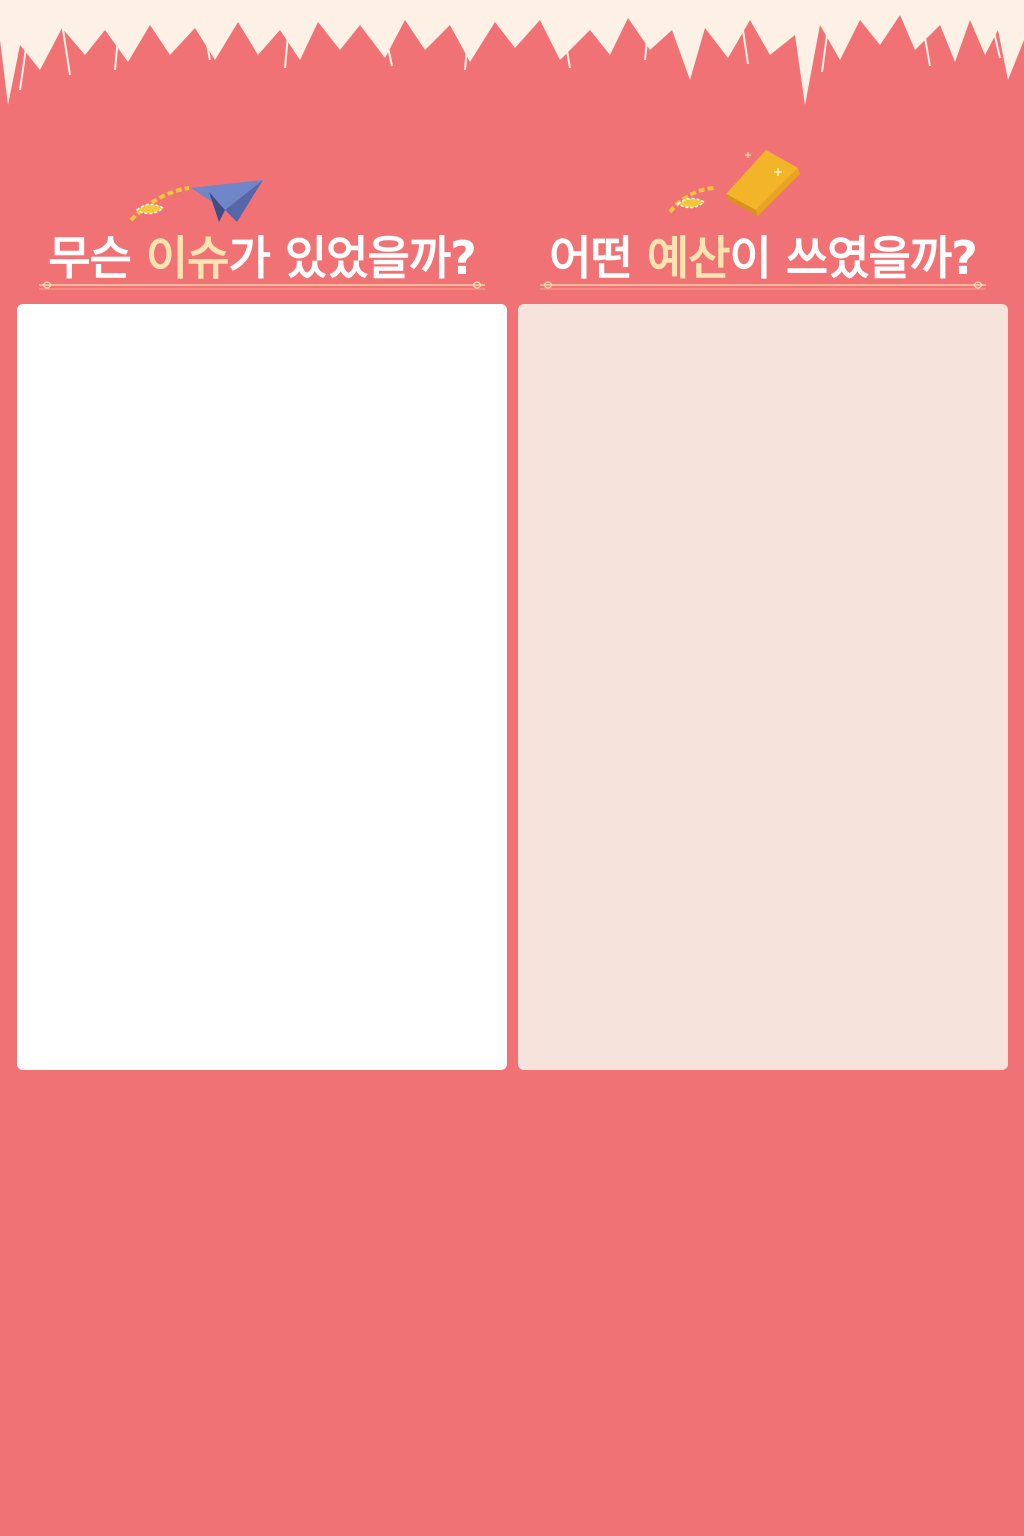 The width and height of the screenshot is (1024, 1536). I want to click on gold-bar-icon, so click(734, 183).